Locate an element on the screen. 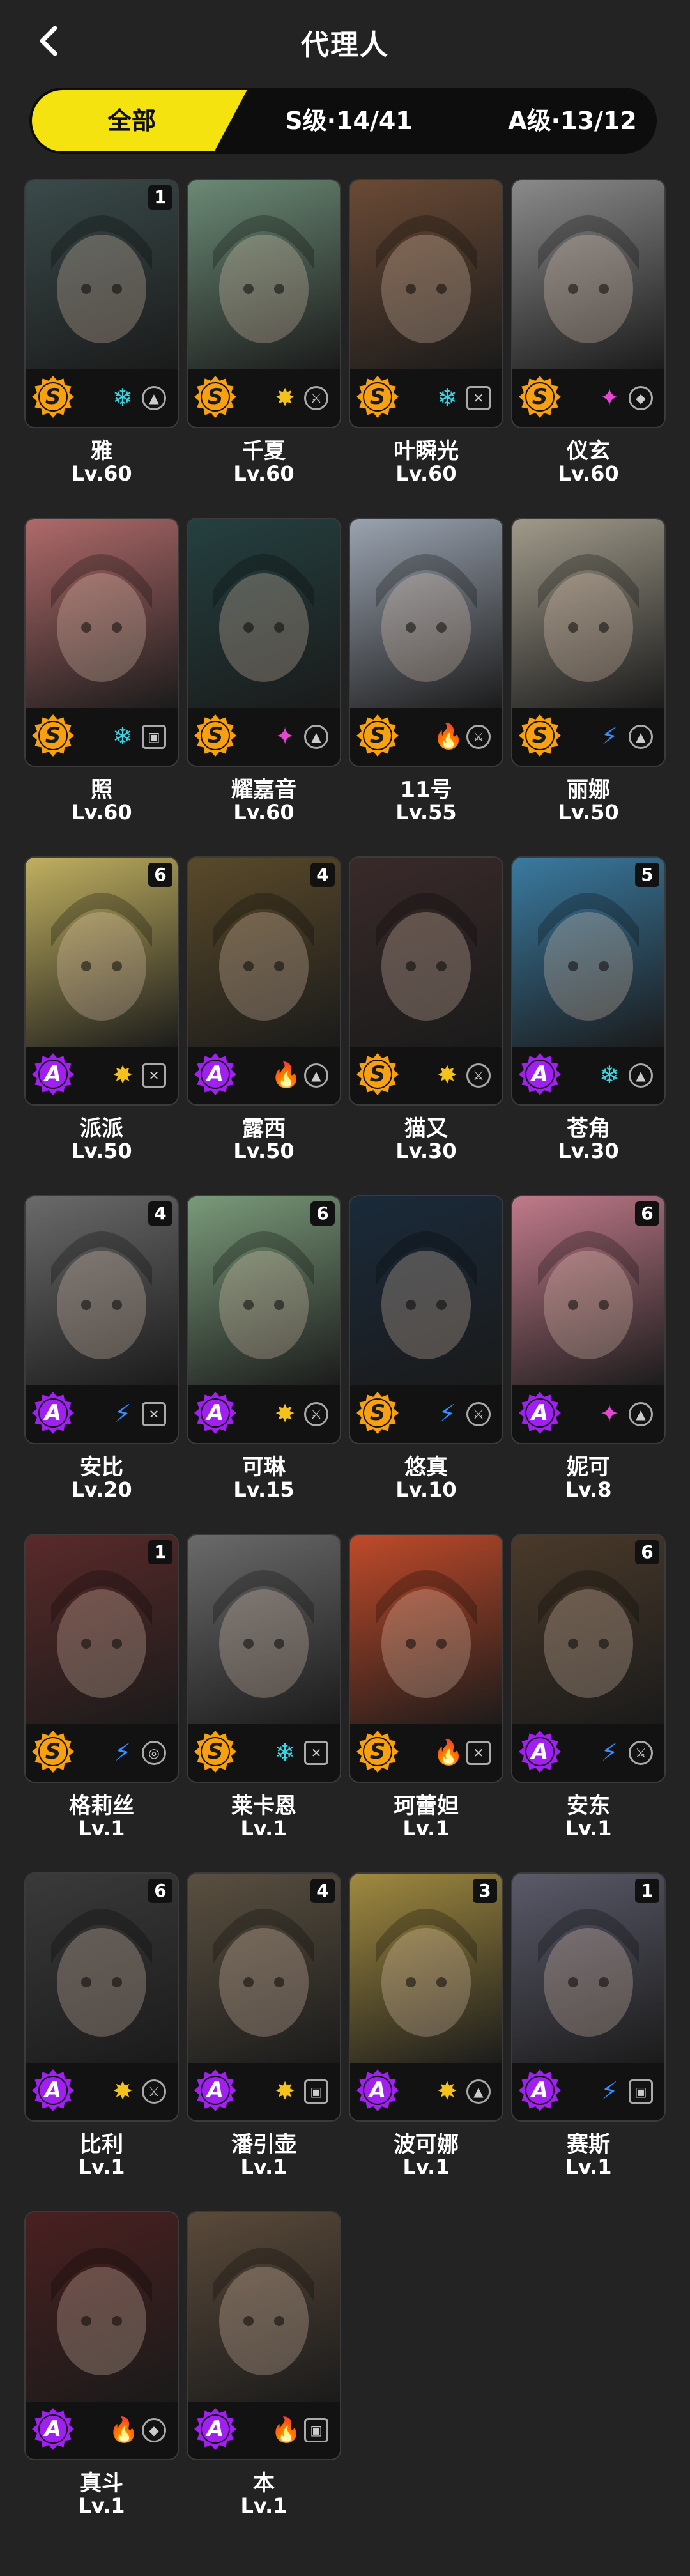 The width and height of the screenshot is (690, 2576). agent-portrait: S ⚡ ⚔ is located at coordinates (426, 1319).